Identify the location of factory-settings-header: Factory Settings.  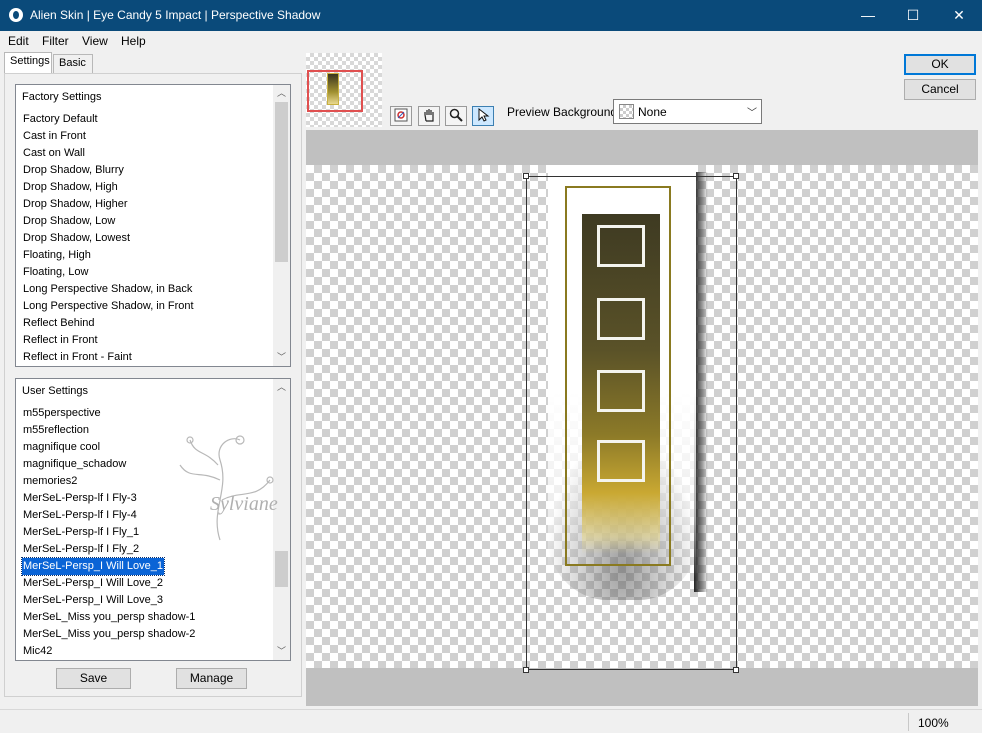
(62, 97).